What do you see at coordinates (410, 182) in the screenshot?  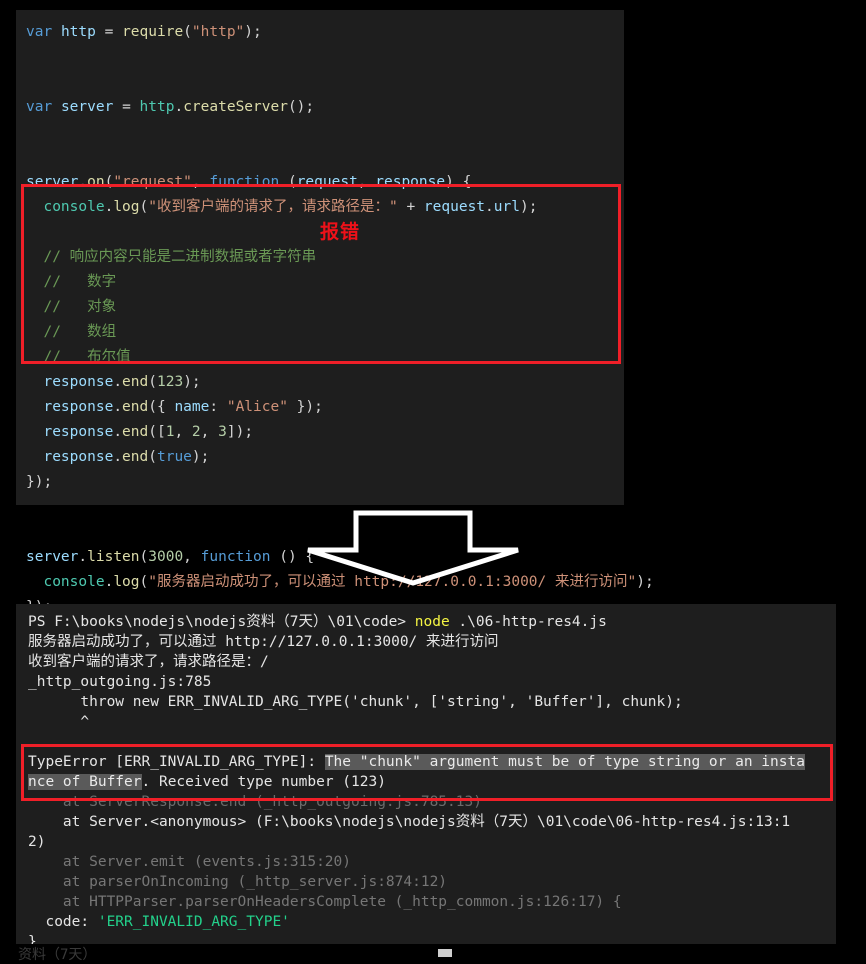 I see `token-param: response` at bounding box center [410, 182].